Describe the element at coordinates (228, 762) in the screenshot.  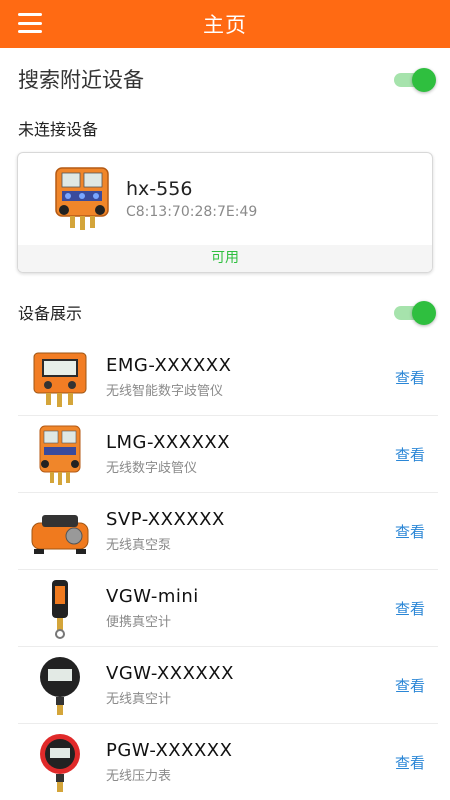
I see `list-item: PGW-XXXXXX 无线压力表 查看` at that location.